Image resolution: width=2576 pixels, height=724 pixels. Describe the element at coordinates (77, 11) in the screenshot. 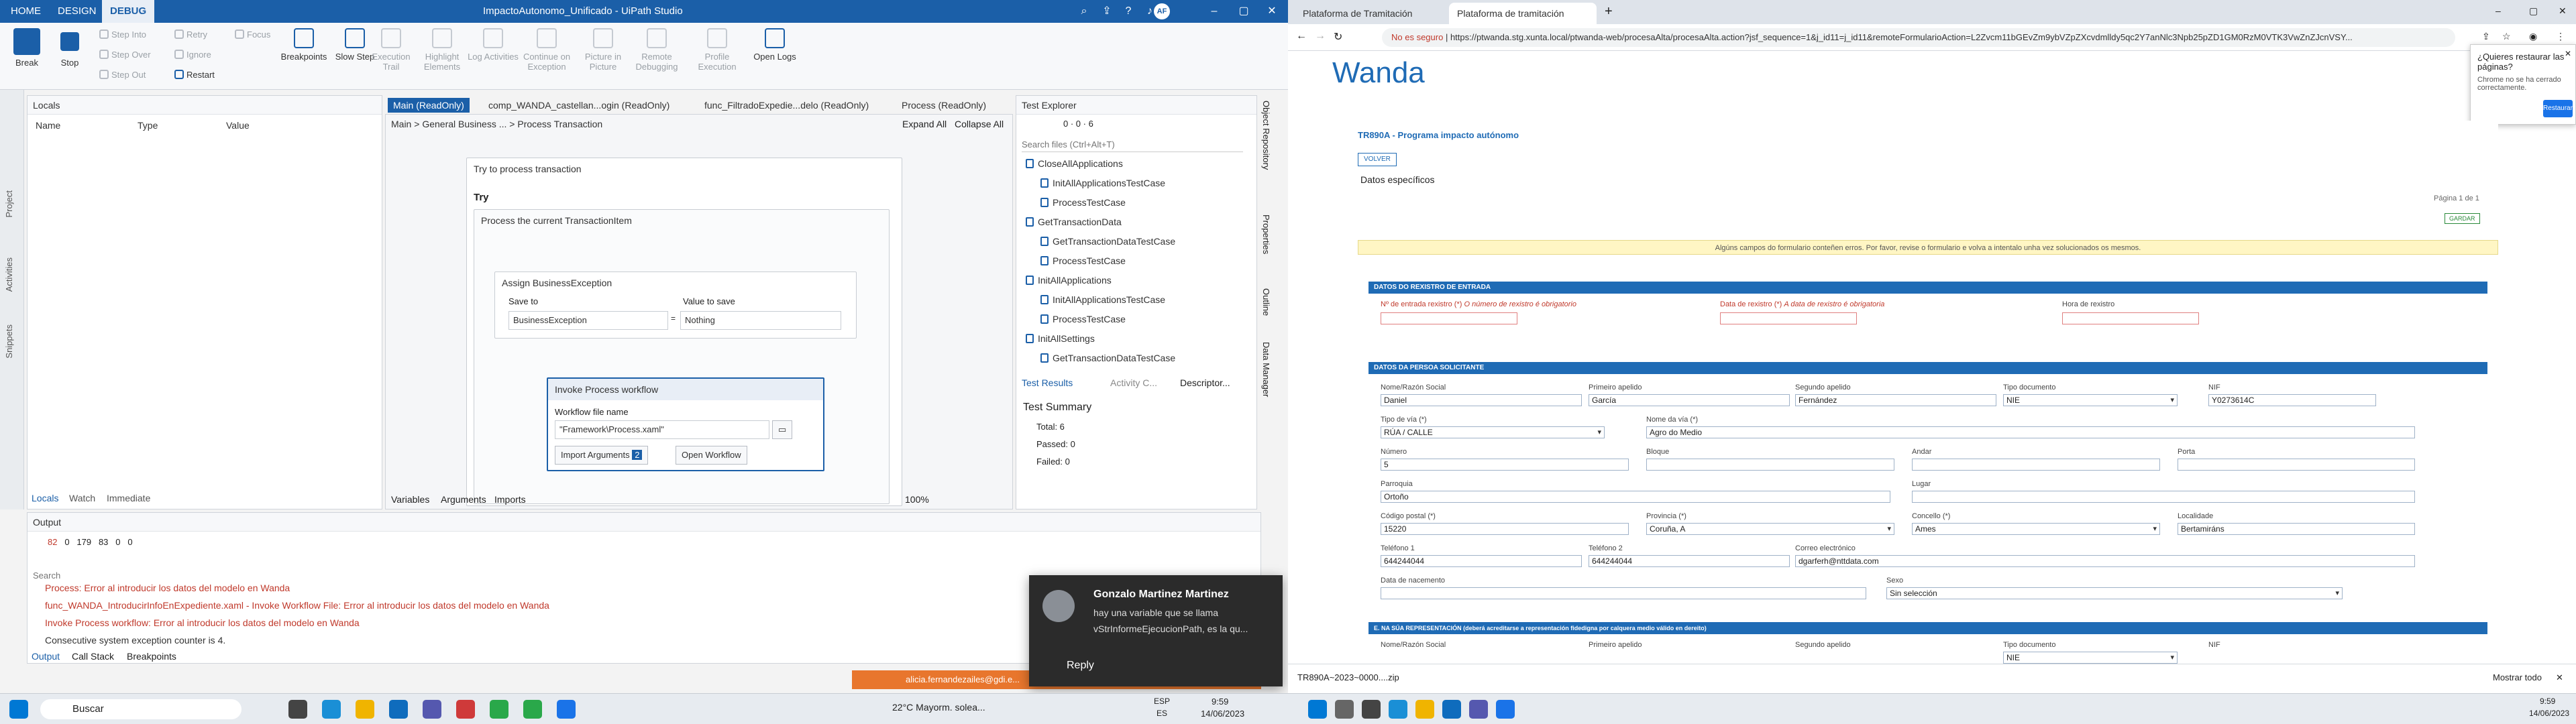

I see `tab-design: DESIGN` at that location.